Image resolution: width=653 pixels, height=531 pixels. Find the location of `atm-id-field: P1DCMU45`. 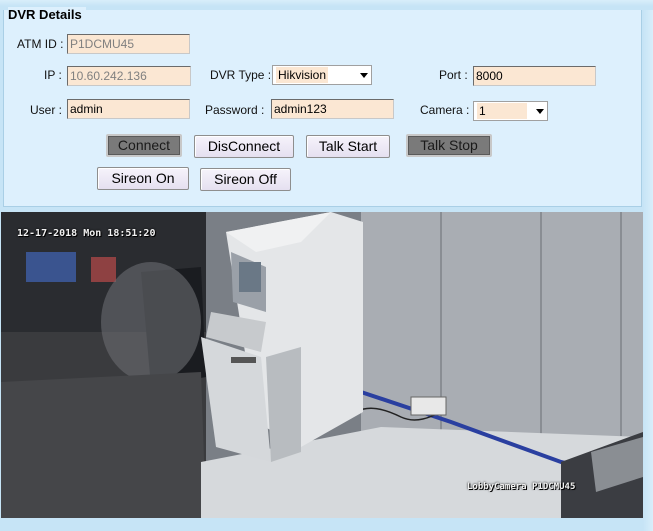

atm-id-field: P1DCMU45 is located at coordinates (128, 44).